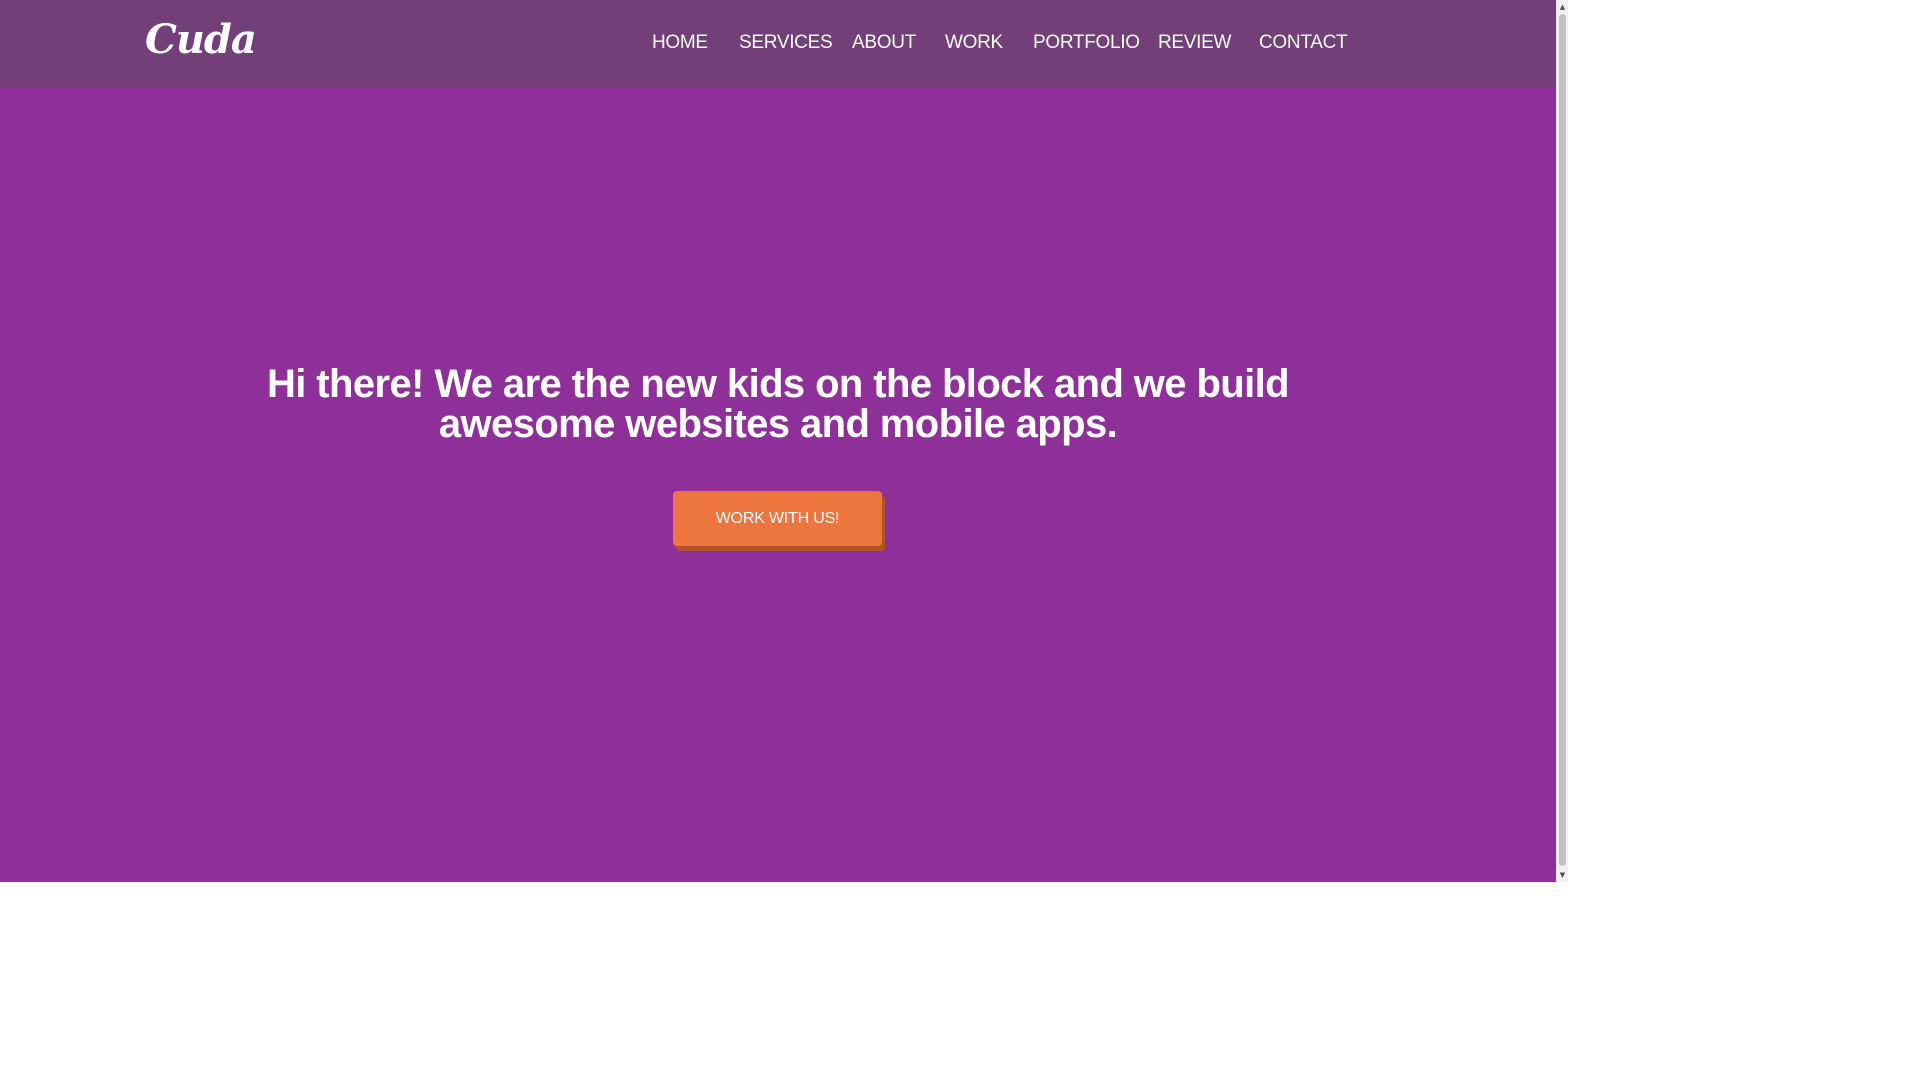  I want to click on nav-link-about: ABOUT, so click(884, 43).